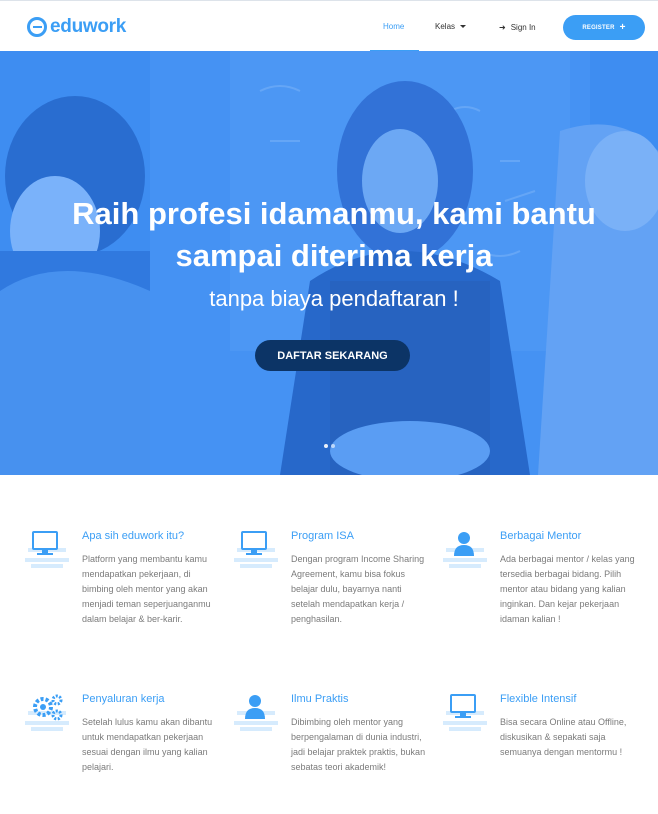 The height and width of the screenshot is (814, 658). Describe the element at coordinates (445, 26) in the screenshot. I see `nav-kelas-label: Kelas` at that location.